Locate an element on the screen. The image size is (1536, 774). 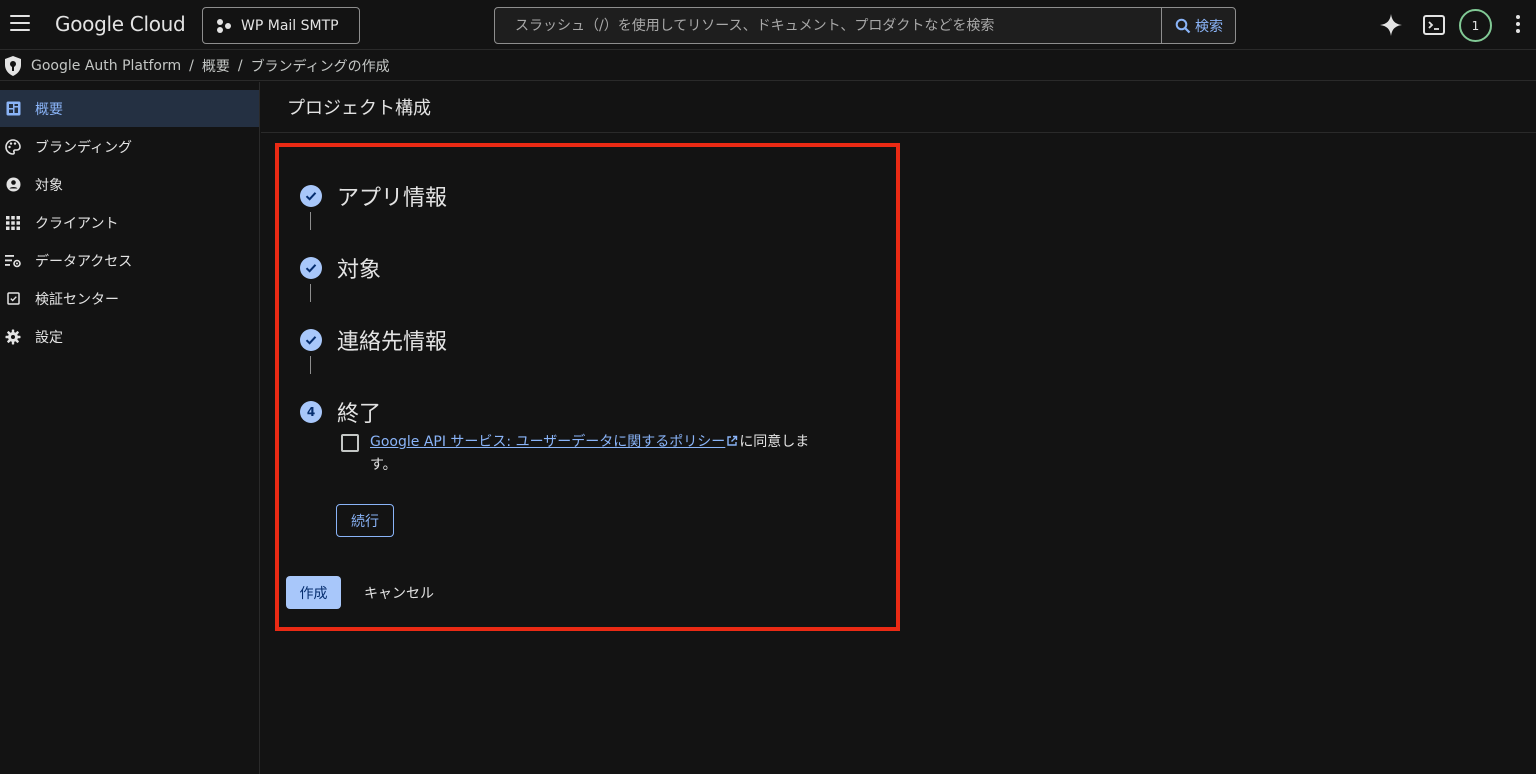
search-button: 検索 is located at coordinates (1198, 25).